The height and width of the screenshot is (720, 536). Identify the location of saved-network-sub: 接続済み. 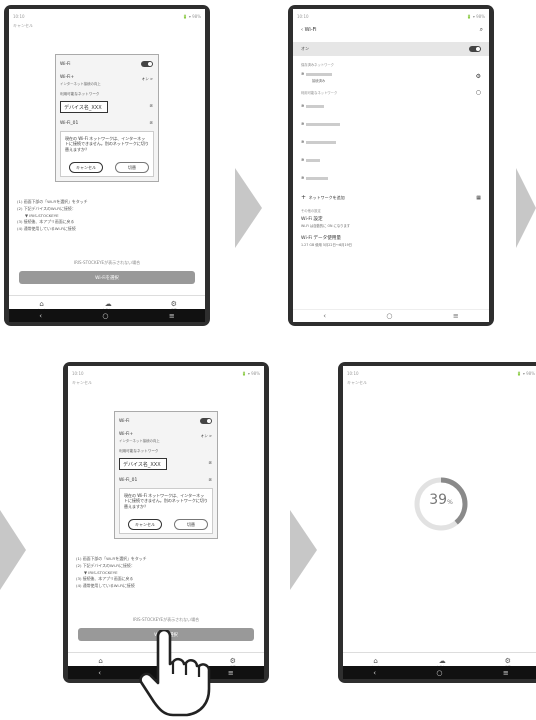
(319, 81).